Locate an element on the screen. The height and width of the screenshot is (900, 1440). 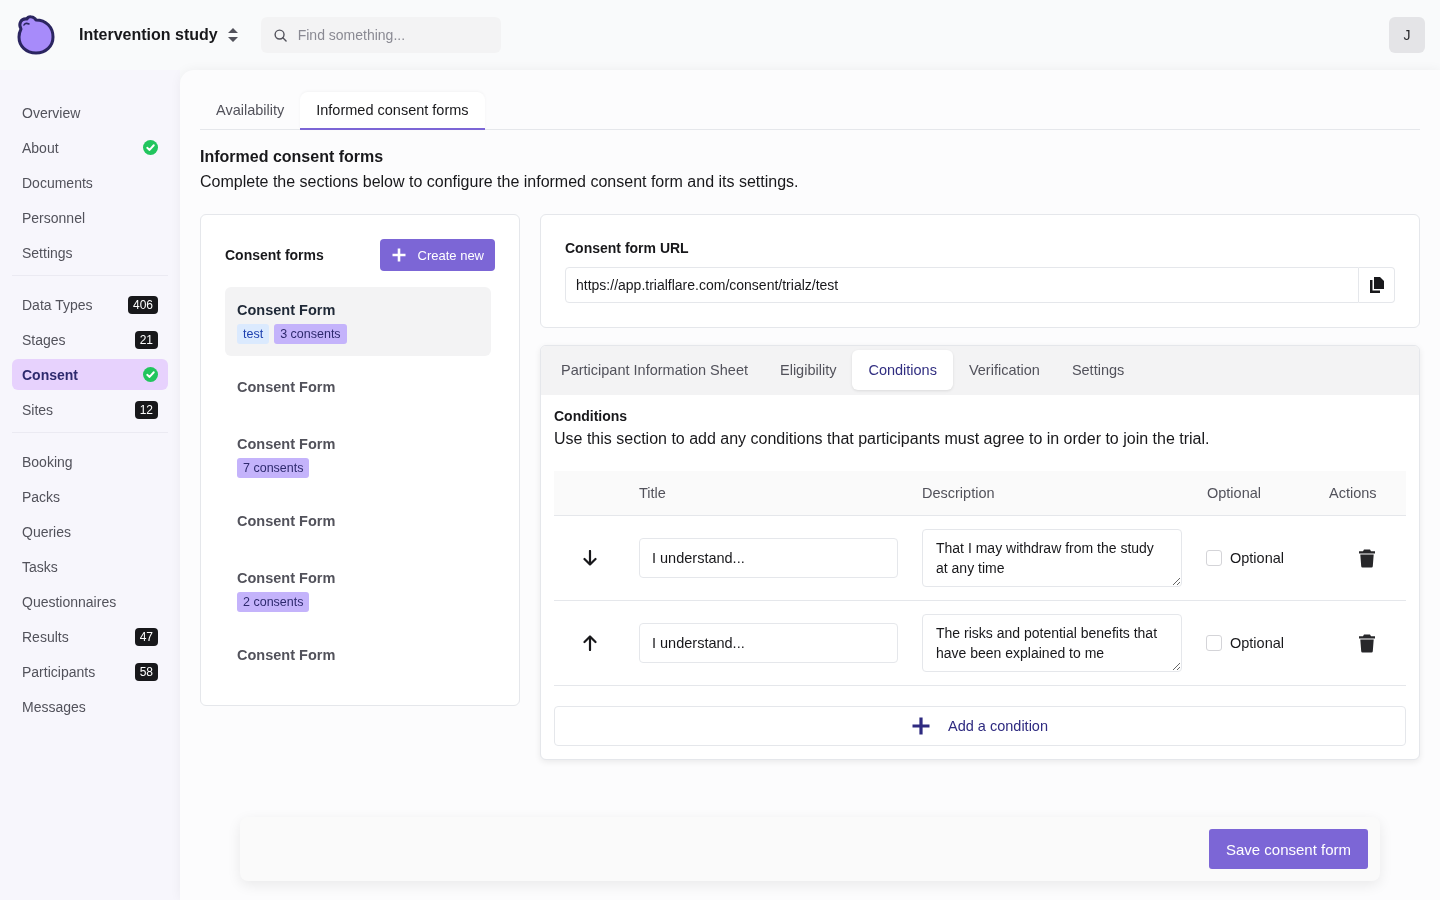
editor-description: Use this section to add any conditions that participants must agree to in order to join the trial. is located at coordinates (882, 439).